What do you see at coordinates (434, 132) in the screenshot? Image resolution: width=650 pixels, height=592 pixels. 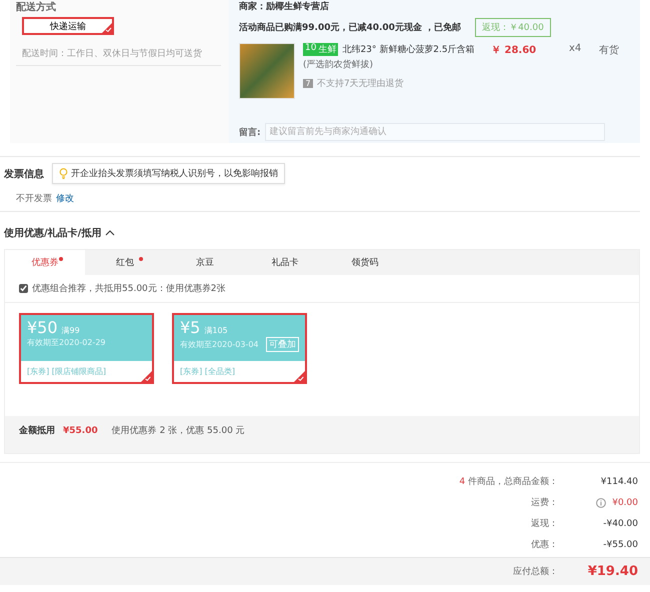 I see `message-field: 建议留言前先与商家沟通确认` at bounding box center [434, 132].